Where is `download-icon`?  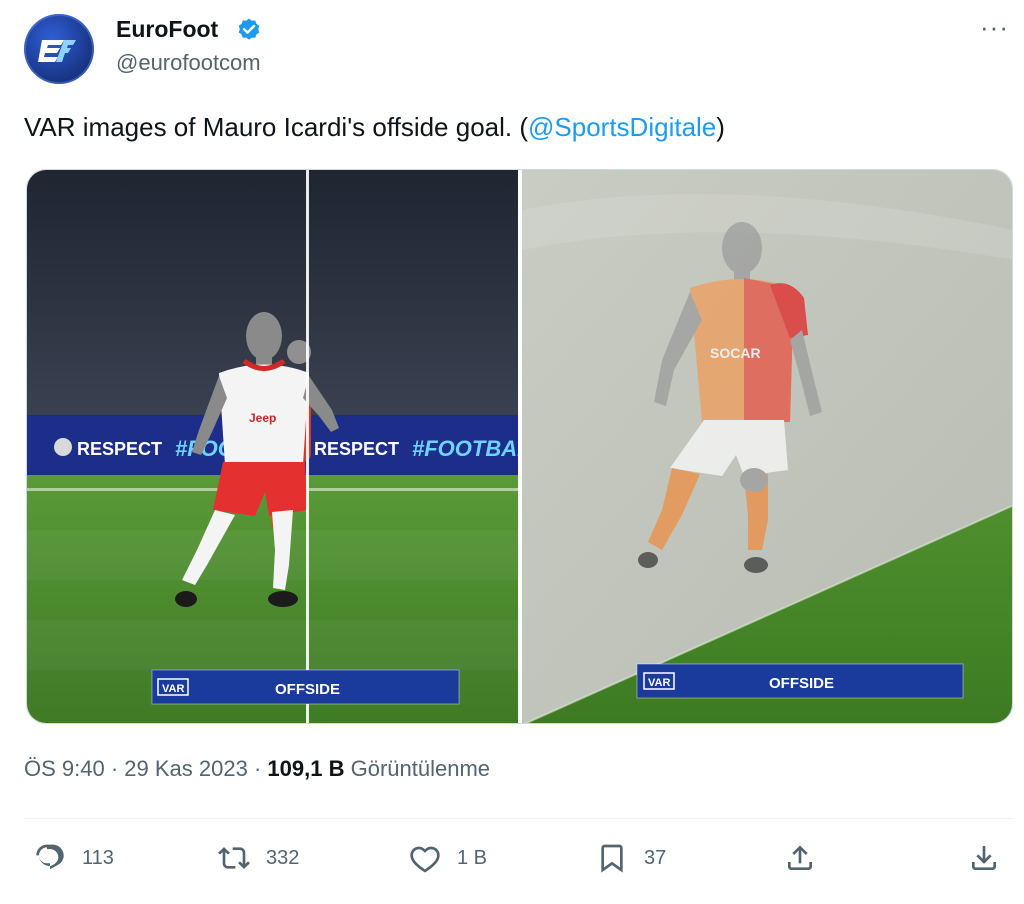
download-icon is located at coordinates (984, 858).